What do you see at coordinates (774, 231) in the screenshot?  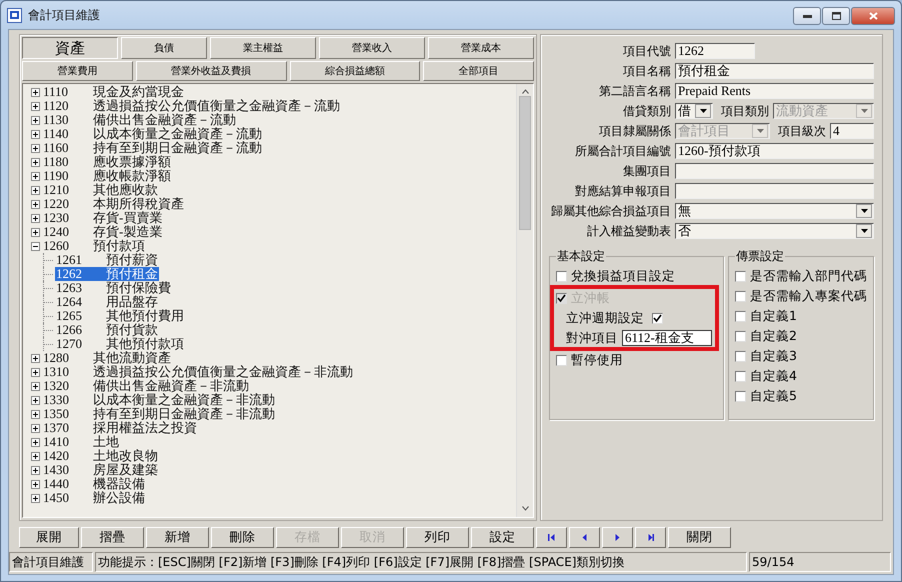 I see `dropdown: 否` at bounding box center [774, 231].